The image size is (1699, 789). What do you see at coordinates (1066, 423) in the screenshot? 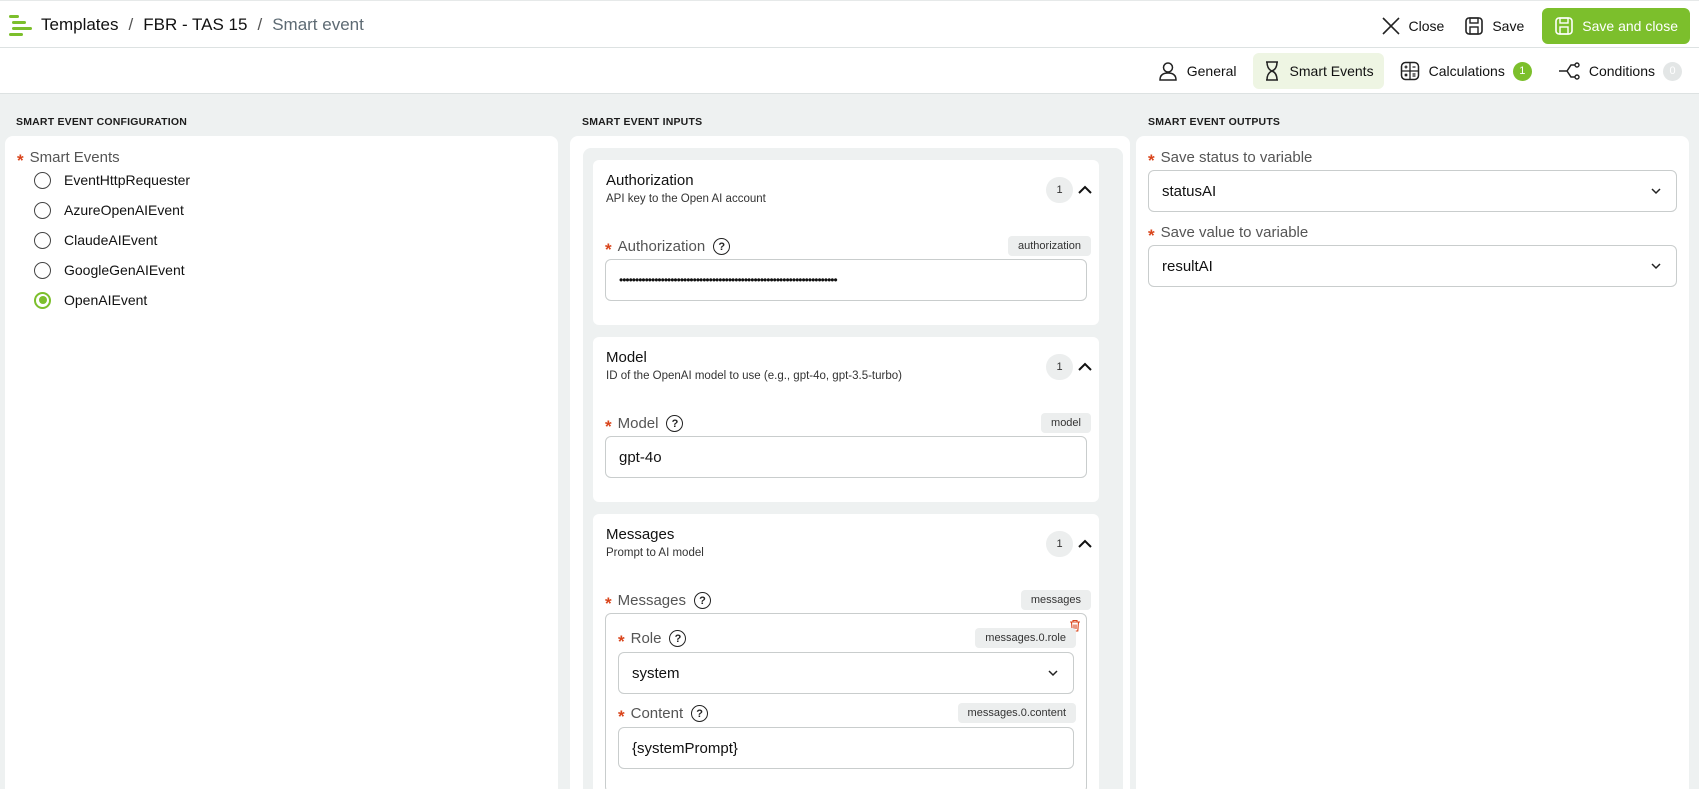
I see `variable-key-badge: model` at bounding box center [1066, 423].